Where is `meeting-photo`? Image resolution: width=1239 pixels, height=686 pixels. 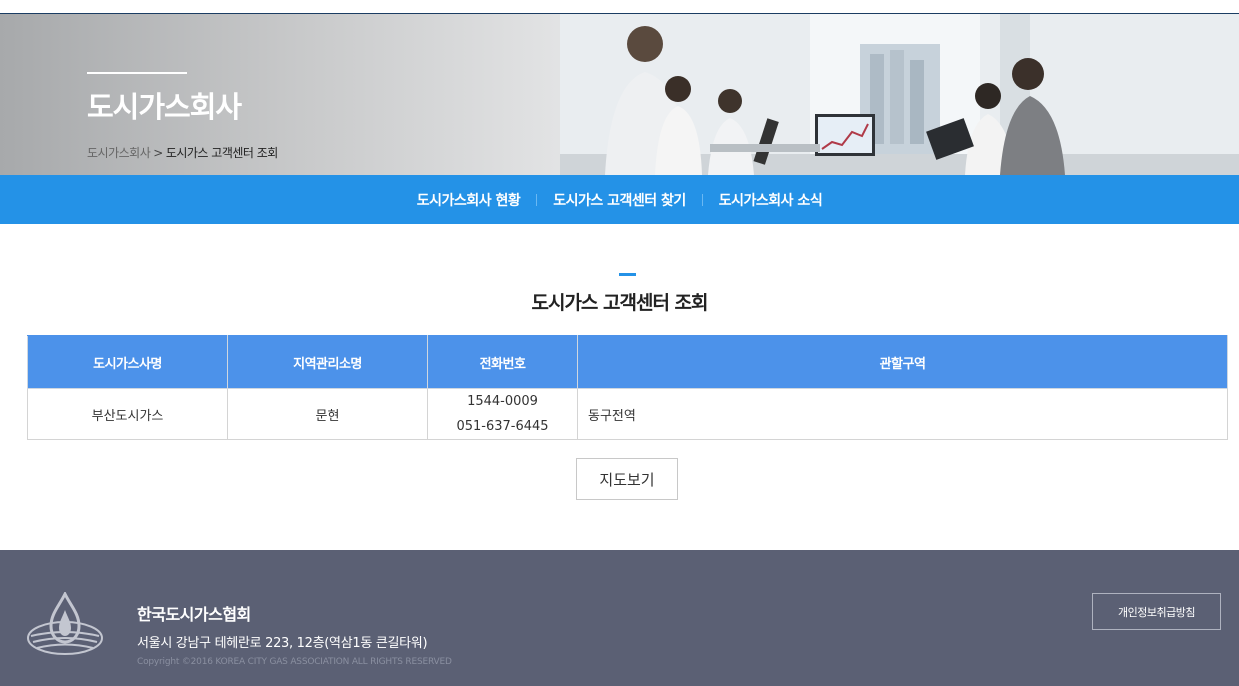
meeting-photo is located at coordinates (899, 94).